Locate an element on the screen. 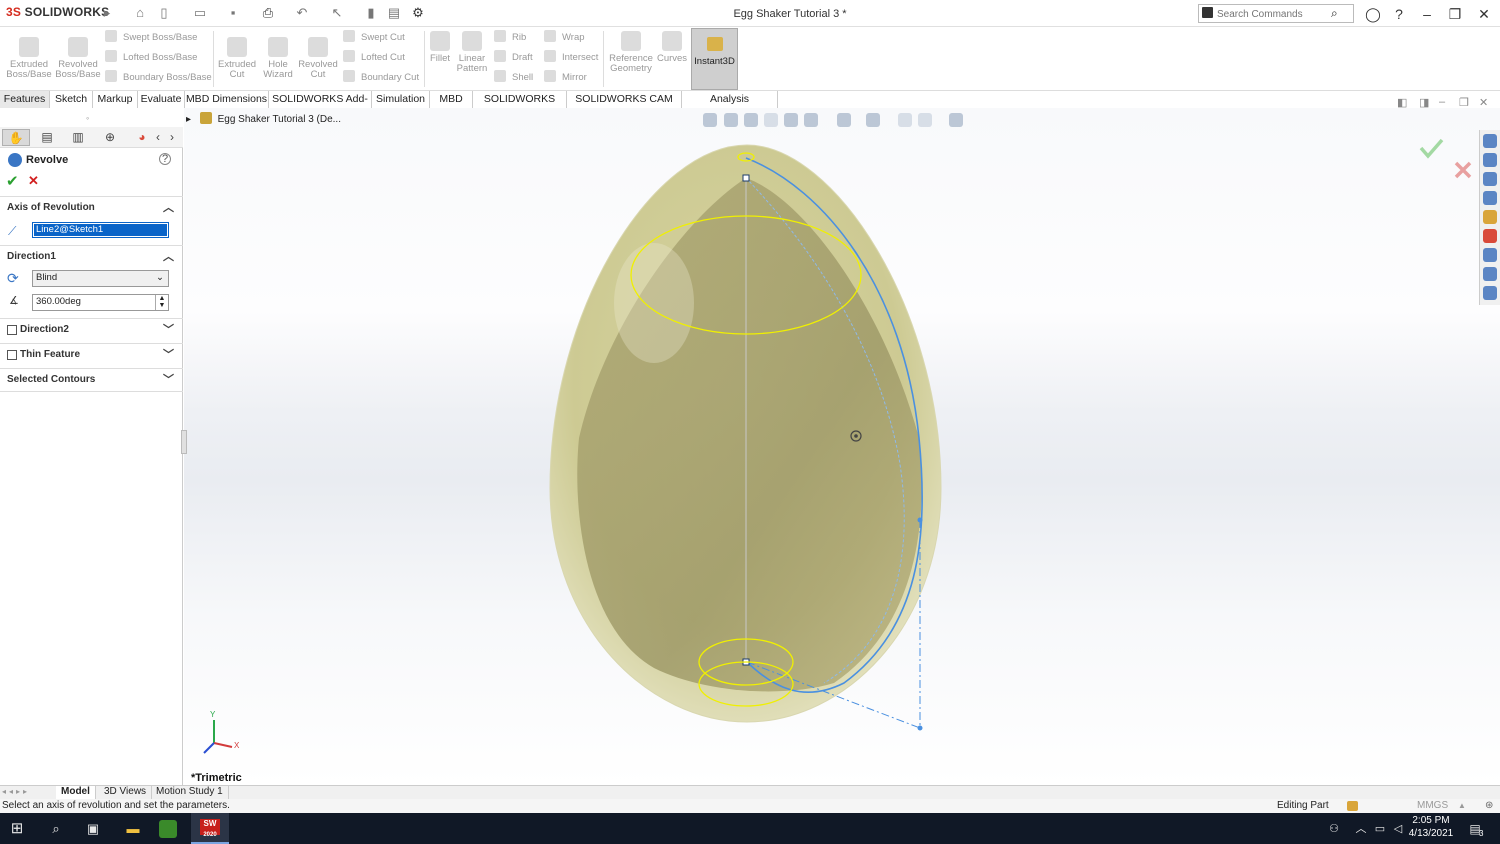  restore-icon: ❐ is located at coordinates (1455, 14).